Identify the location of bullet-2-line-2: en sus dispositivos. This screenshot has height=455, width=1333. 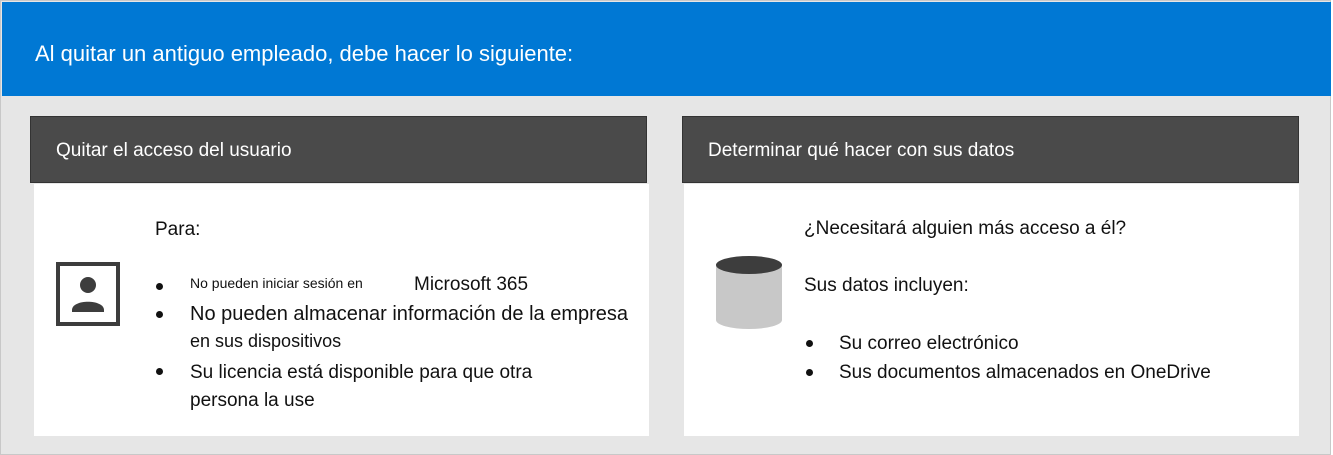
(266, 341).